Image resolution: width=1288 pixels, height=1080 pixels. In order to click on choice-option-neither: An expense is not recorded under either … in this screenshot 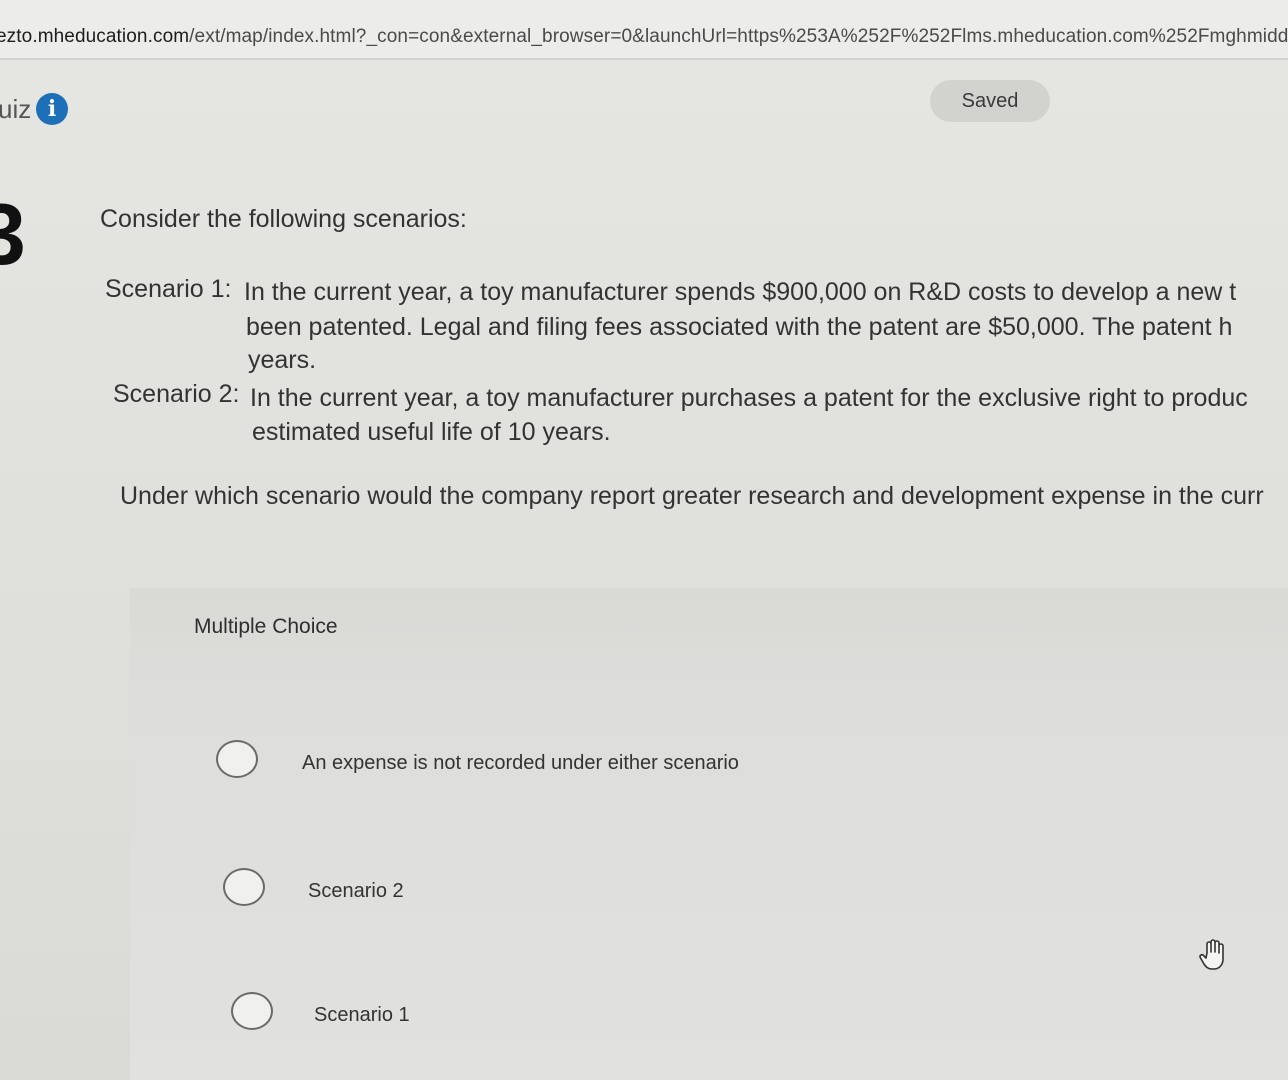, I will do `click(516, 762)`.